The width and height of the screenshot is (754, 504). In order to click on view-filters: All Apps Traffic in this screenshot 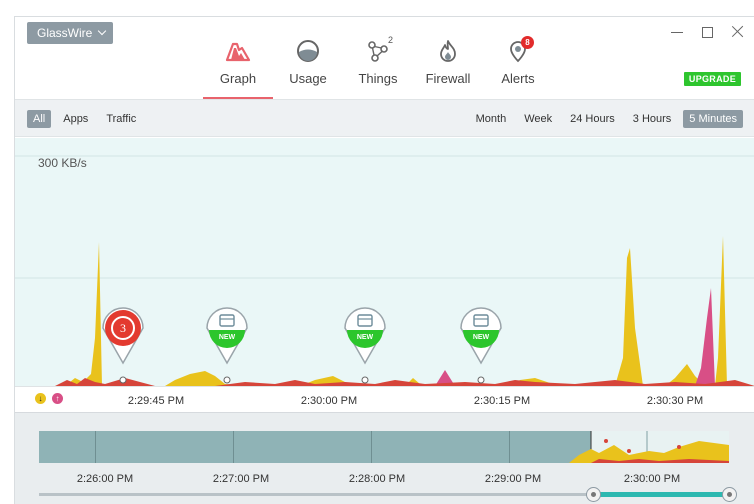, I will do `click(84, 119)`.